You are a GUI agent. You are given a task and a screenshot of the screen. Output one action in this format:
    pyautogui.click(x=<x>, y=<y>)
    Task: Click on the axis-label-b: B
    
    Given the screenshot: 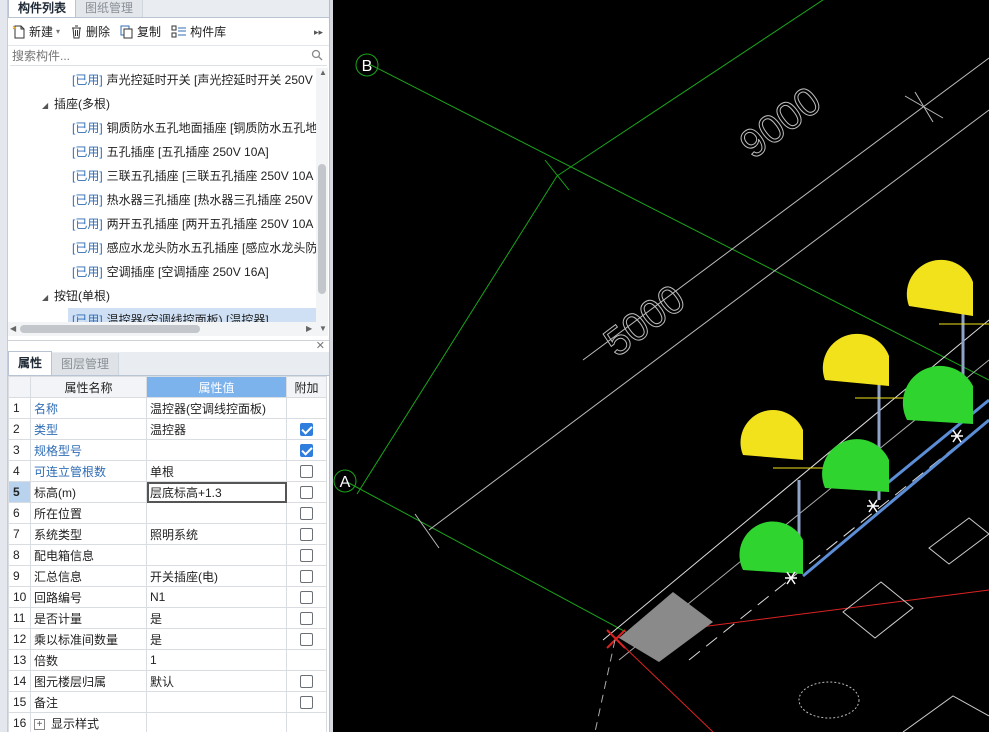 What is the action you would take?
    pyautogui.click(x=367, y=66)
    